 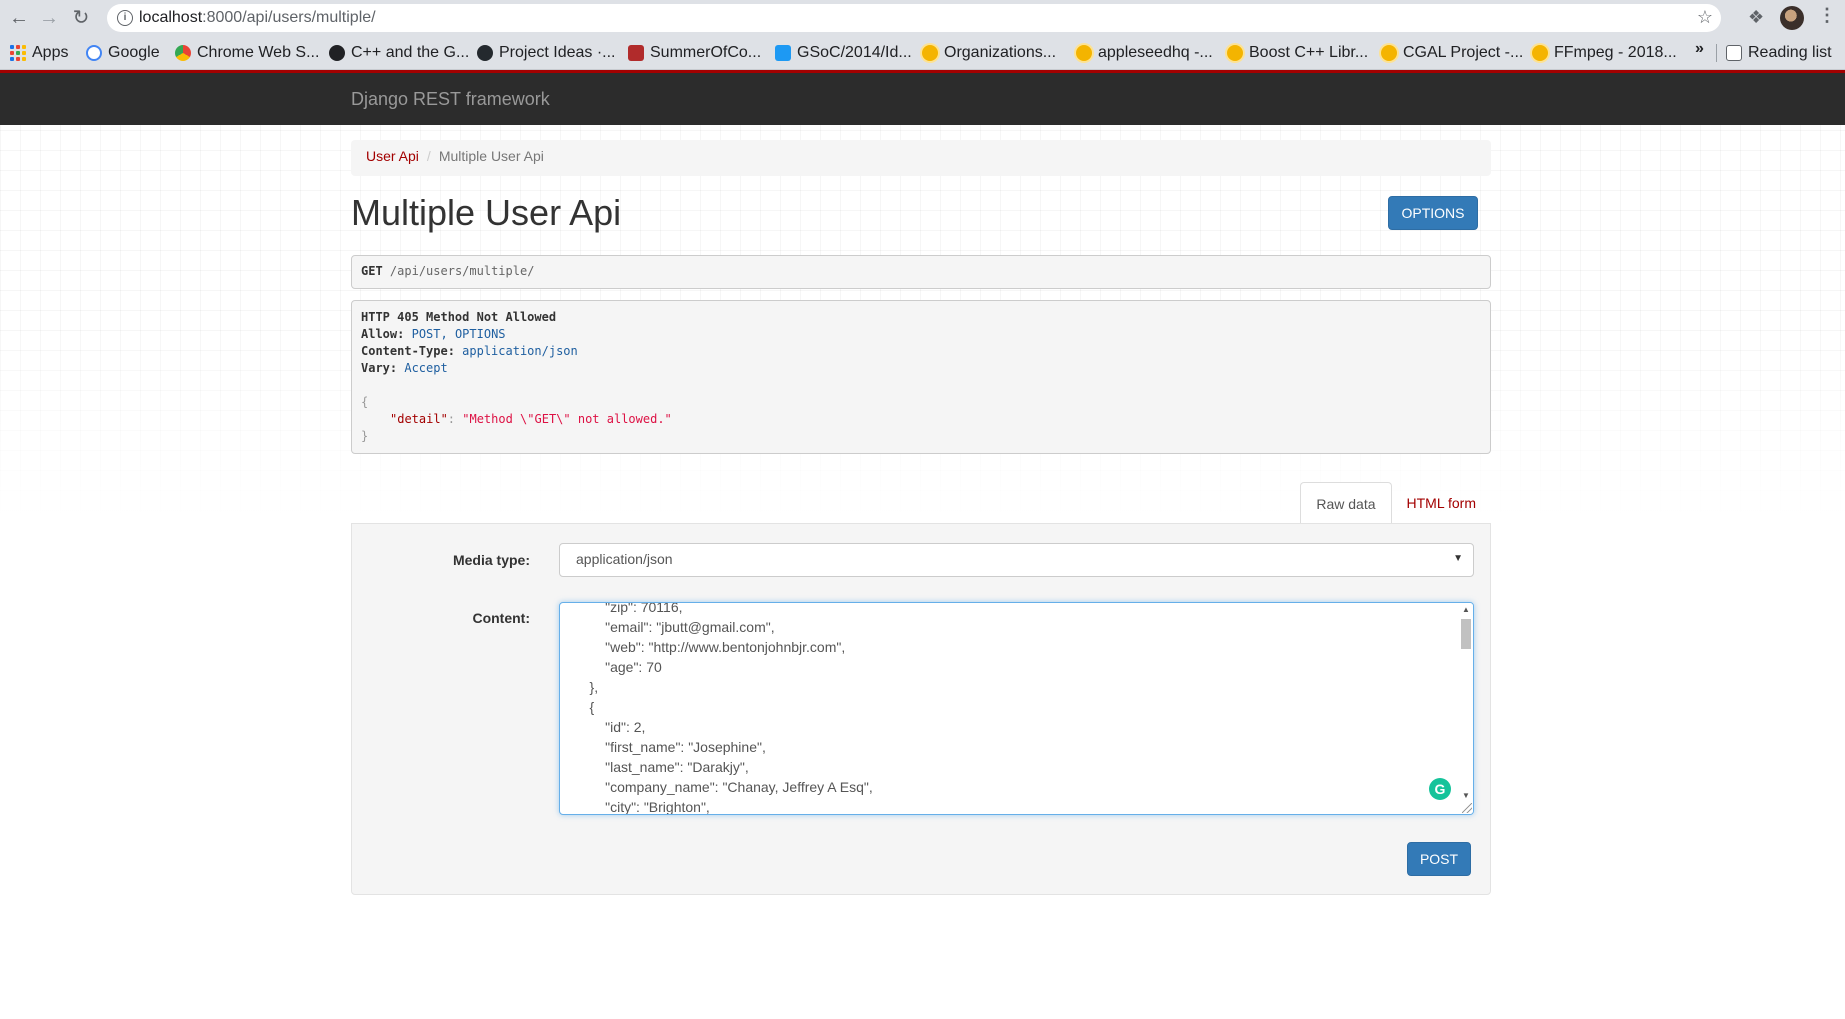 I want to click on json-close-brace: }, so click(x=365, y=436).